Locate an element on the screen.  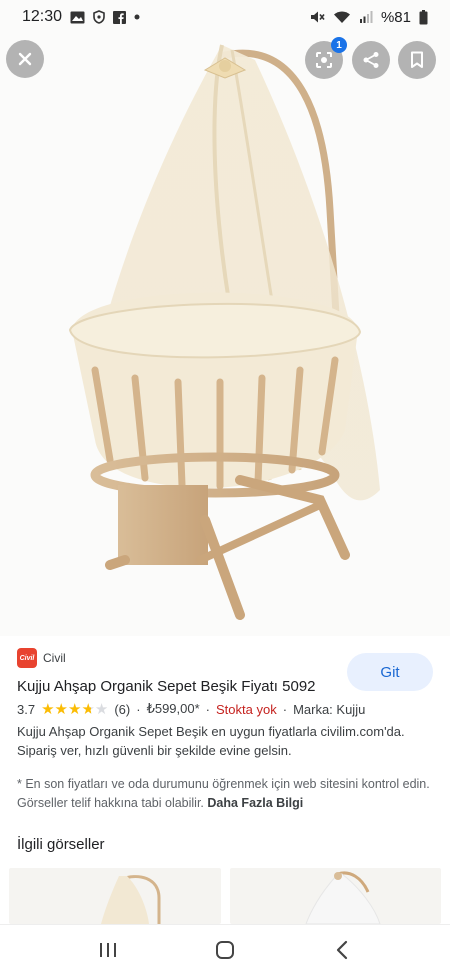
home-button is located at coordinates (225, 950).